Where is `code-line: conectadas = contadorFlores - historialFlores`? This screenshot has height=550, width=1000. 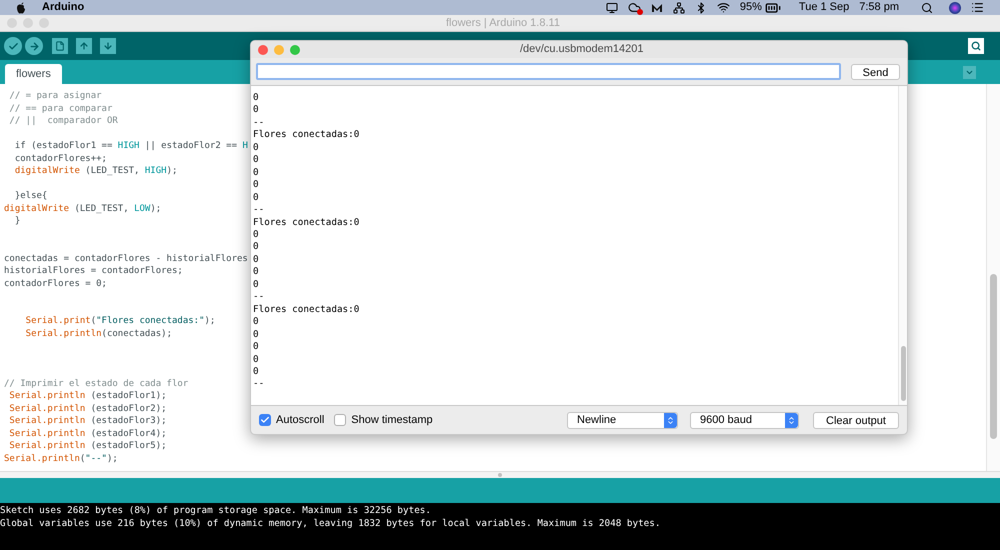
code-line: conectadas = contadorFlores - historialFlores is located at coordinates (126, 258).